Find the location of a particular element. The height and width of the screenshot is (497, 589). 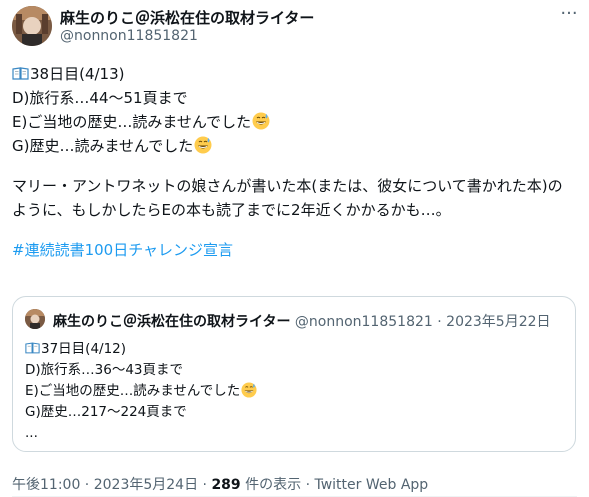

quoted-date: 2023年5月22日 is located at coordinates (498, 322).